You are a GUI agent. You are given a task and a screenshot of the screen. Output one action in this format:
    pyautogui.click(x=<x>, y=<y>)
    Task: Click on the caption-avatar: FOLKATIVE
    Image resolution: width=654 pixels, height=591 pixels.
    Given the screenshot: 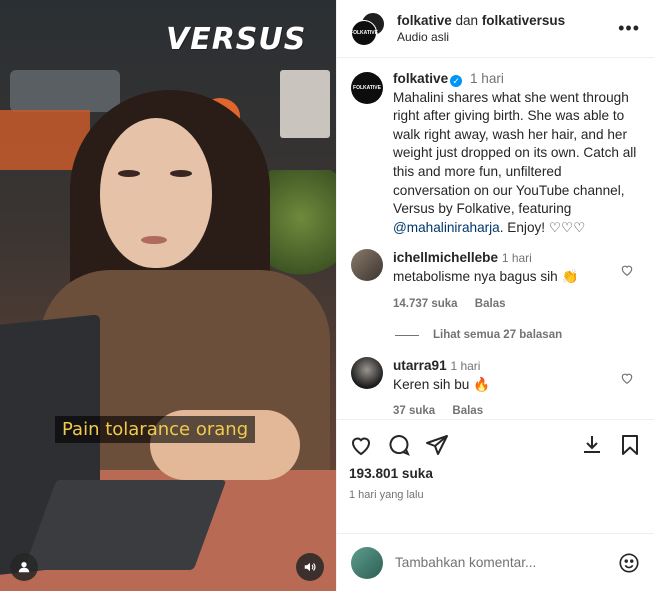 What is the action you would take?
    pyautogui.click(x=367, y=88)
    